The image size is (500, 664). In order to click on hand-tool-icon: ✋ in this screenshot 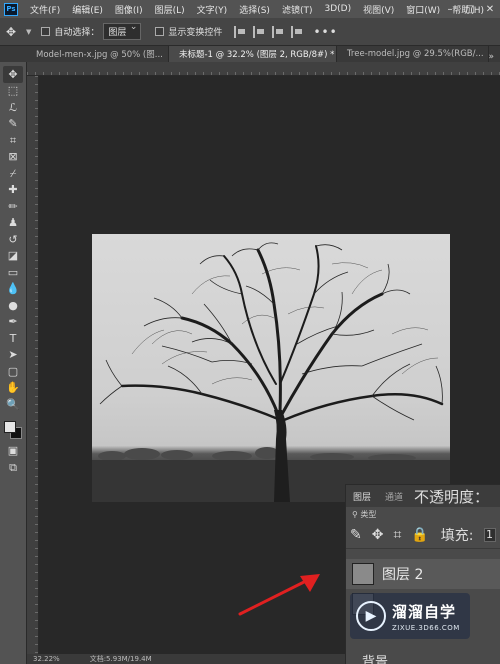, I will do `click(13, 388)`.